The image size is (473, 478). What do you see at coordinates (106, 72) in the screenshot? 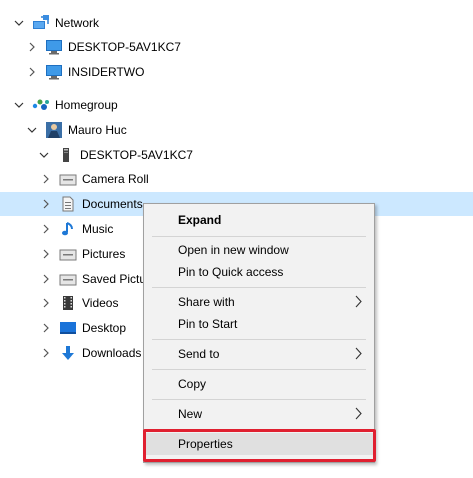
I see `tree-item-label: INSIDERTWO` at bounding box center [106, 72].